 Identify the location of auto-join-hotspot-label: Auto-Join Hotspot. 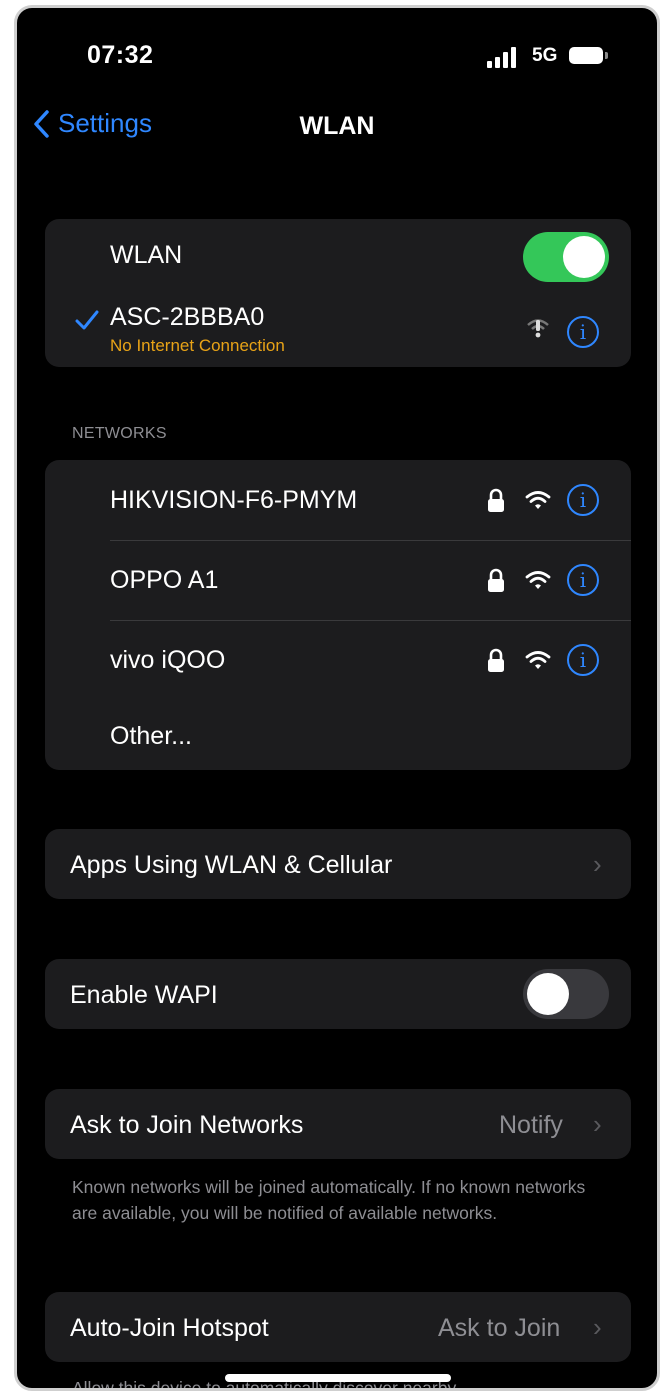
(169, 1328).